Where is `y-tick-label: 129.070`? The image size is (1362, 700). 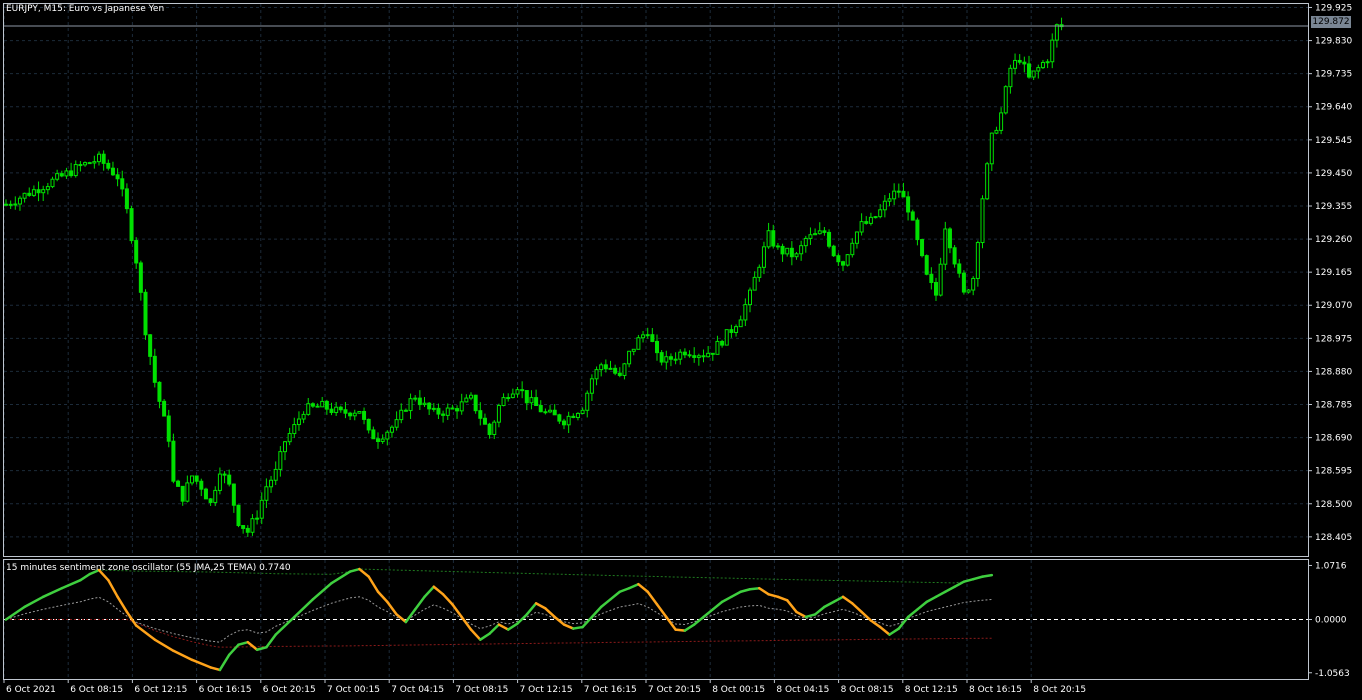
y-tick-label: 129.070 is located at coordinates (1333, 306).